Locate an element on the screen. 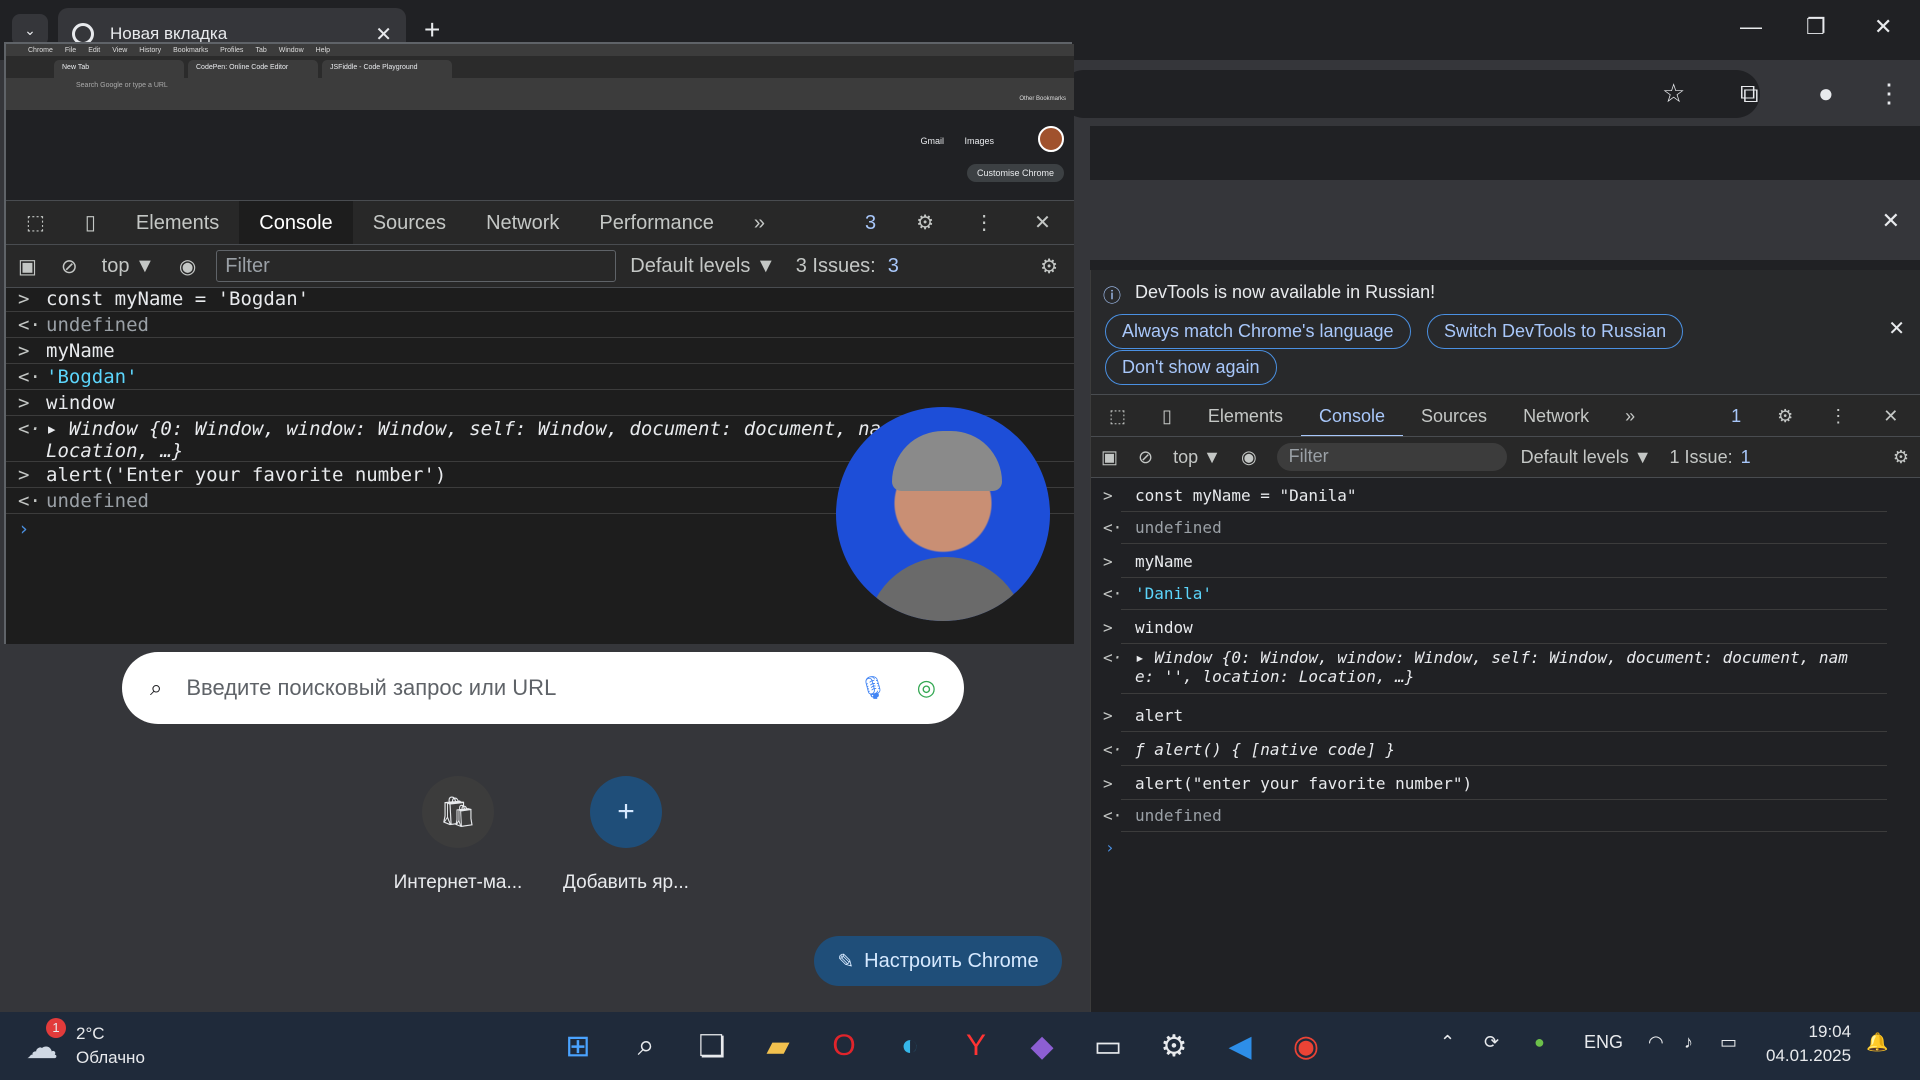 The image size is (1920, 1080). issues-badge: 1 is located at coordinates (1736, 416).